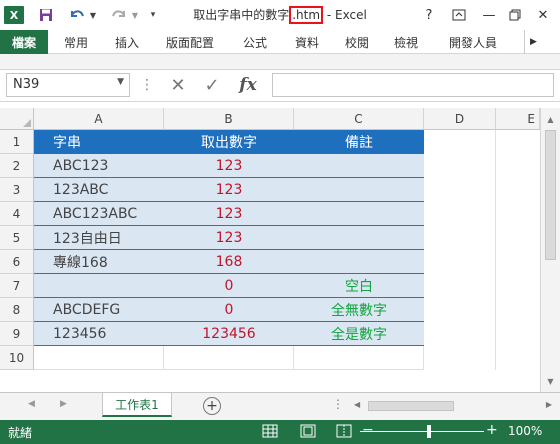 The height and width of the screenshot is (444, 560). Describe the element at coordinates (357, 404) in the screenshot. I see `scroll-left-icon: ◀` at that location.